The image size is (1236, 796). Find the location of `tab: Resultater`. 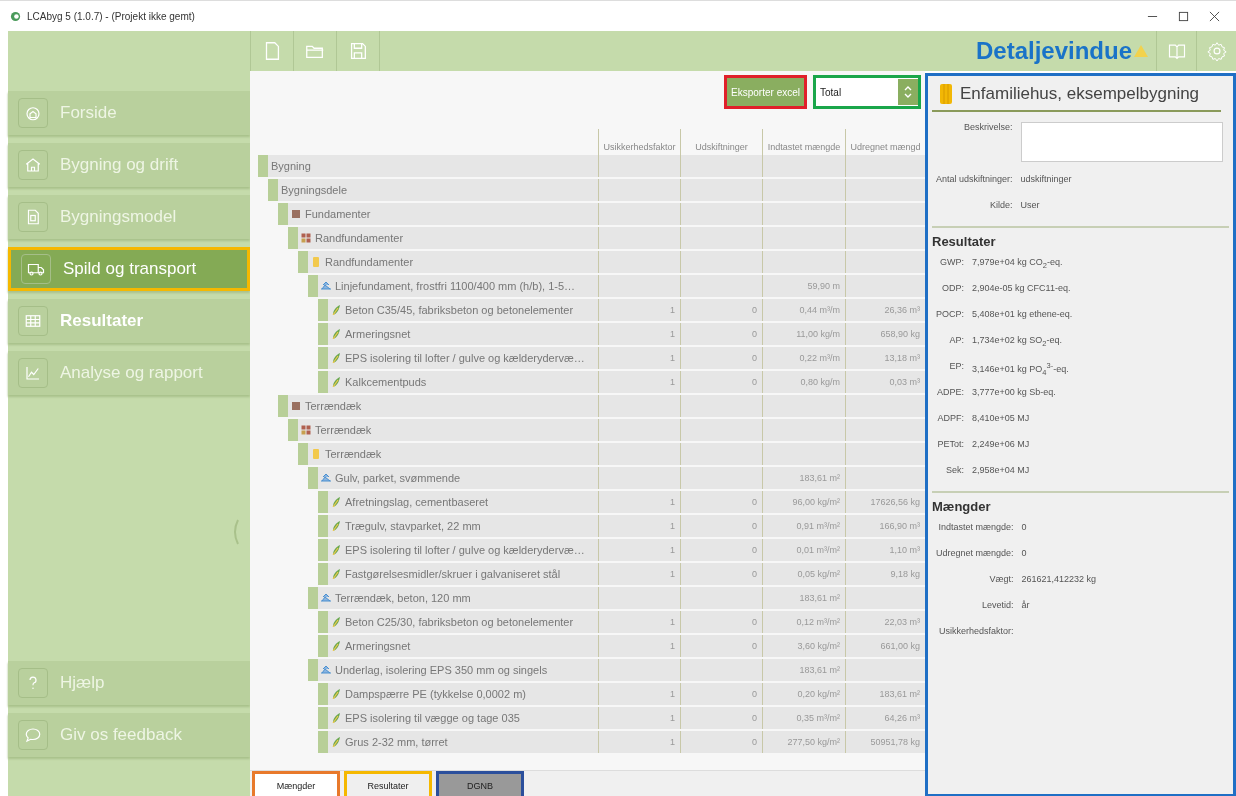

tab: Resultater is located at coordinates (388, 783).